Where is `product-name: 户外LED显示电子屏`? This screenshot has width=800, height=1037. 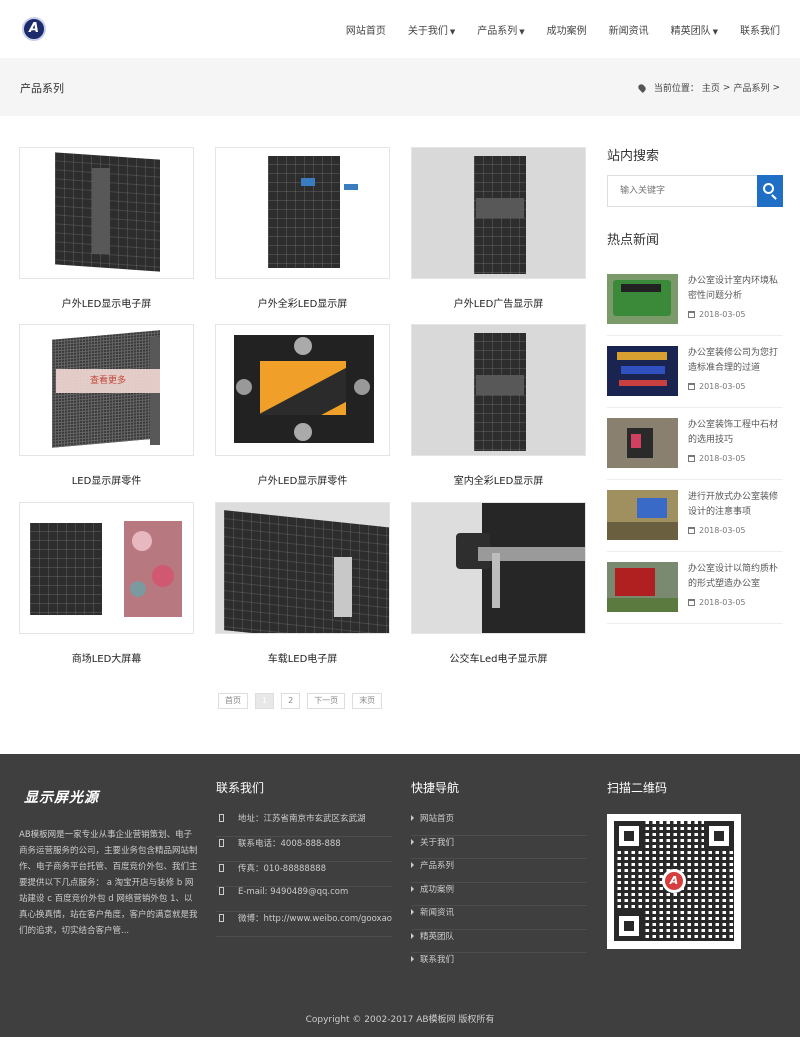 product-name: 户外LED显示电子屏 is located at coordinates (106, 302).